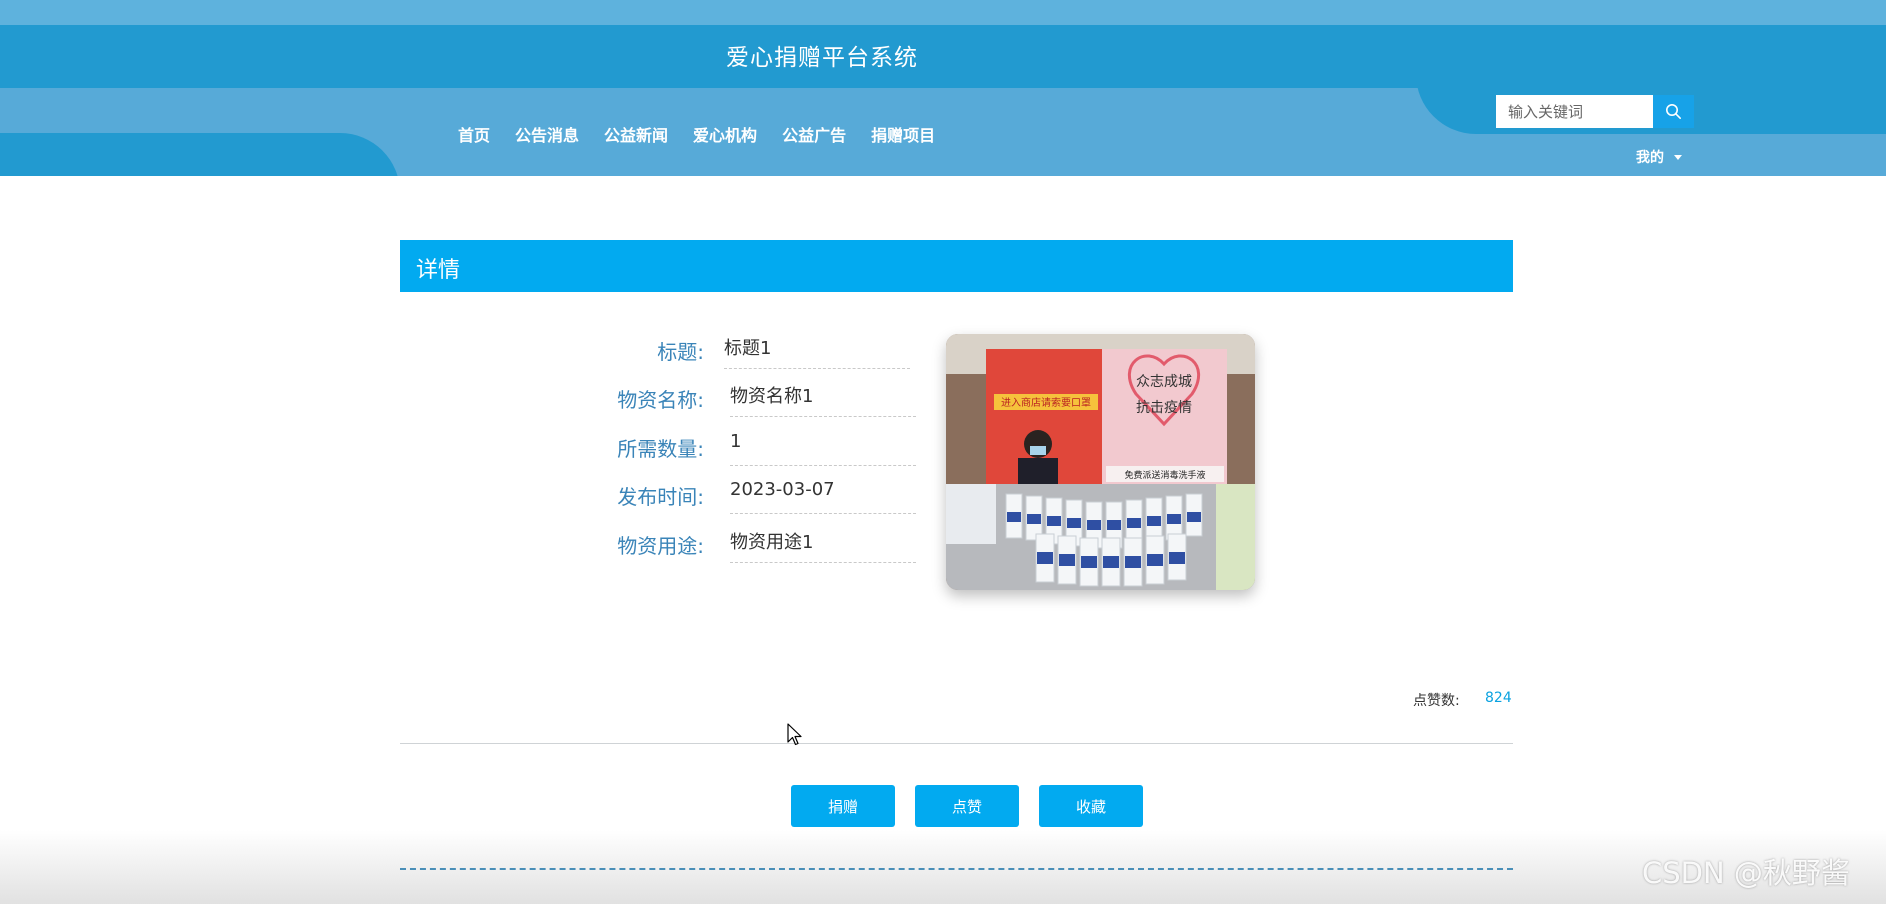  Describe the element at coordinates (474, 134) in the screenshot. I see `nav-item-home: 首页` at that location.